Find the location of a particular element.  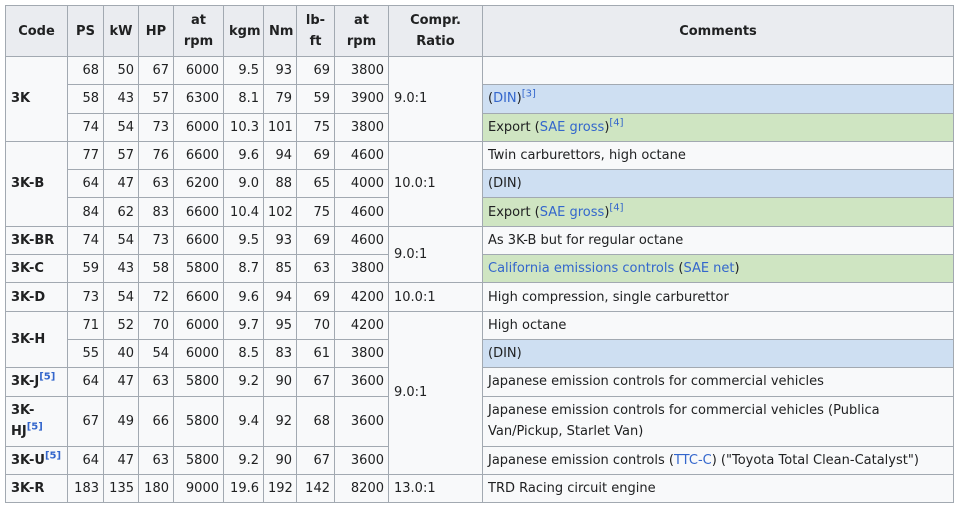

engine-code: 3K-J is located at coordinates (25, 382).